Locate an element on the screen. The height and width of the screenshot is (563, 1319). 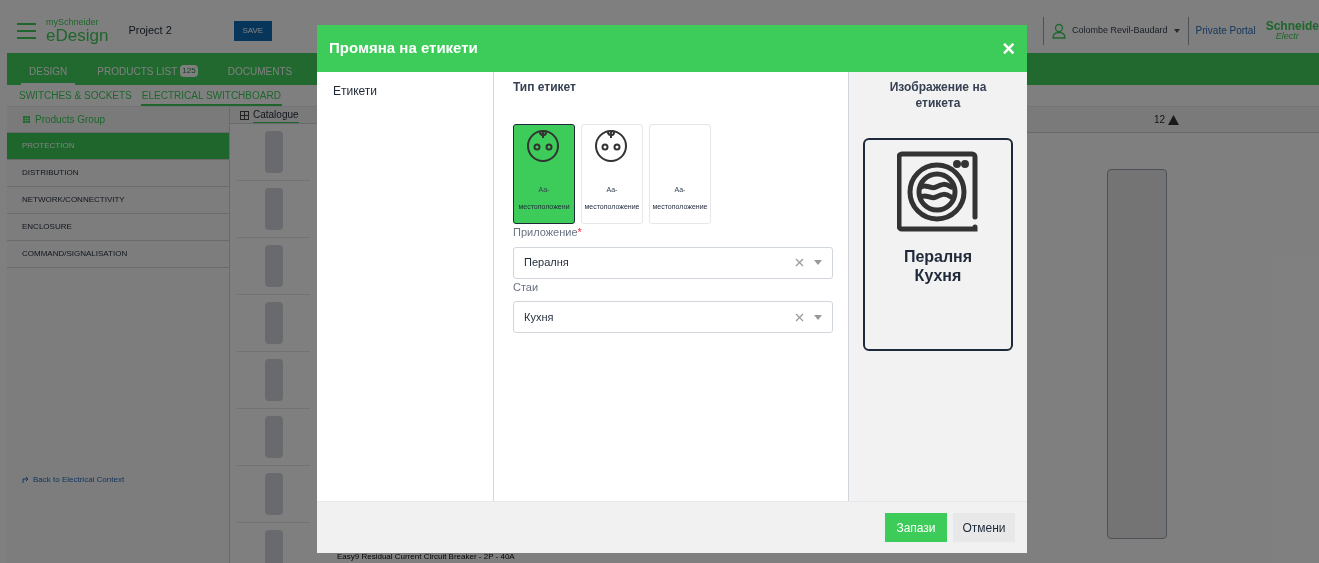
washing-machine-icon is located at coordinates (938, 192).